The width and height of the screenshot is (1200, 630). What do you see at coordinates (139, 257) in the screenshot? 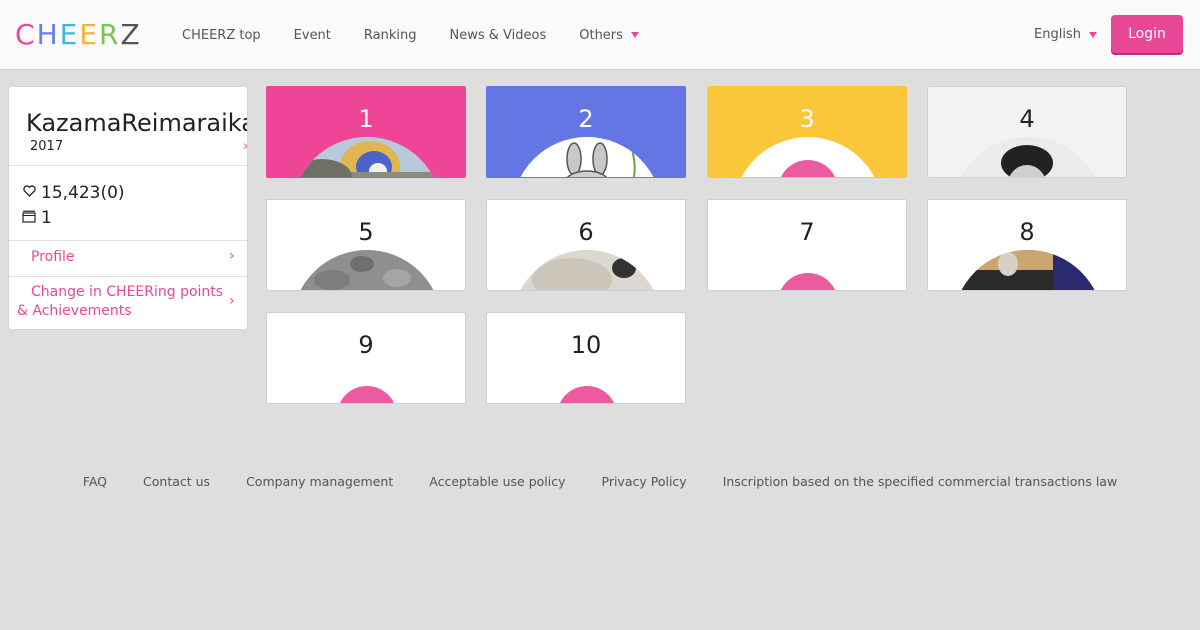
I see `profile-link: Profile` at bounding box center [139, 257].